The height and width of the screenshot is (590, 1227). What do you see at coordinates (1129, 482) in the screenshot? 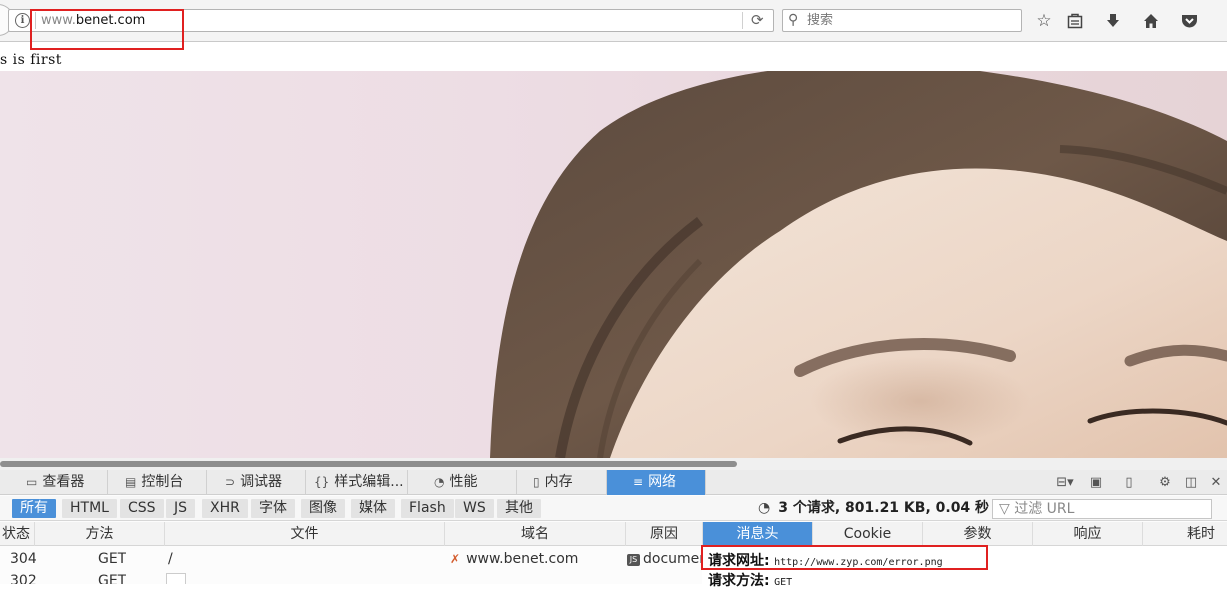
I see `responsive-mode-icon: ▯` at bounding box center [1129, 482].